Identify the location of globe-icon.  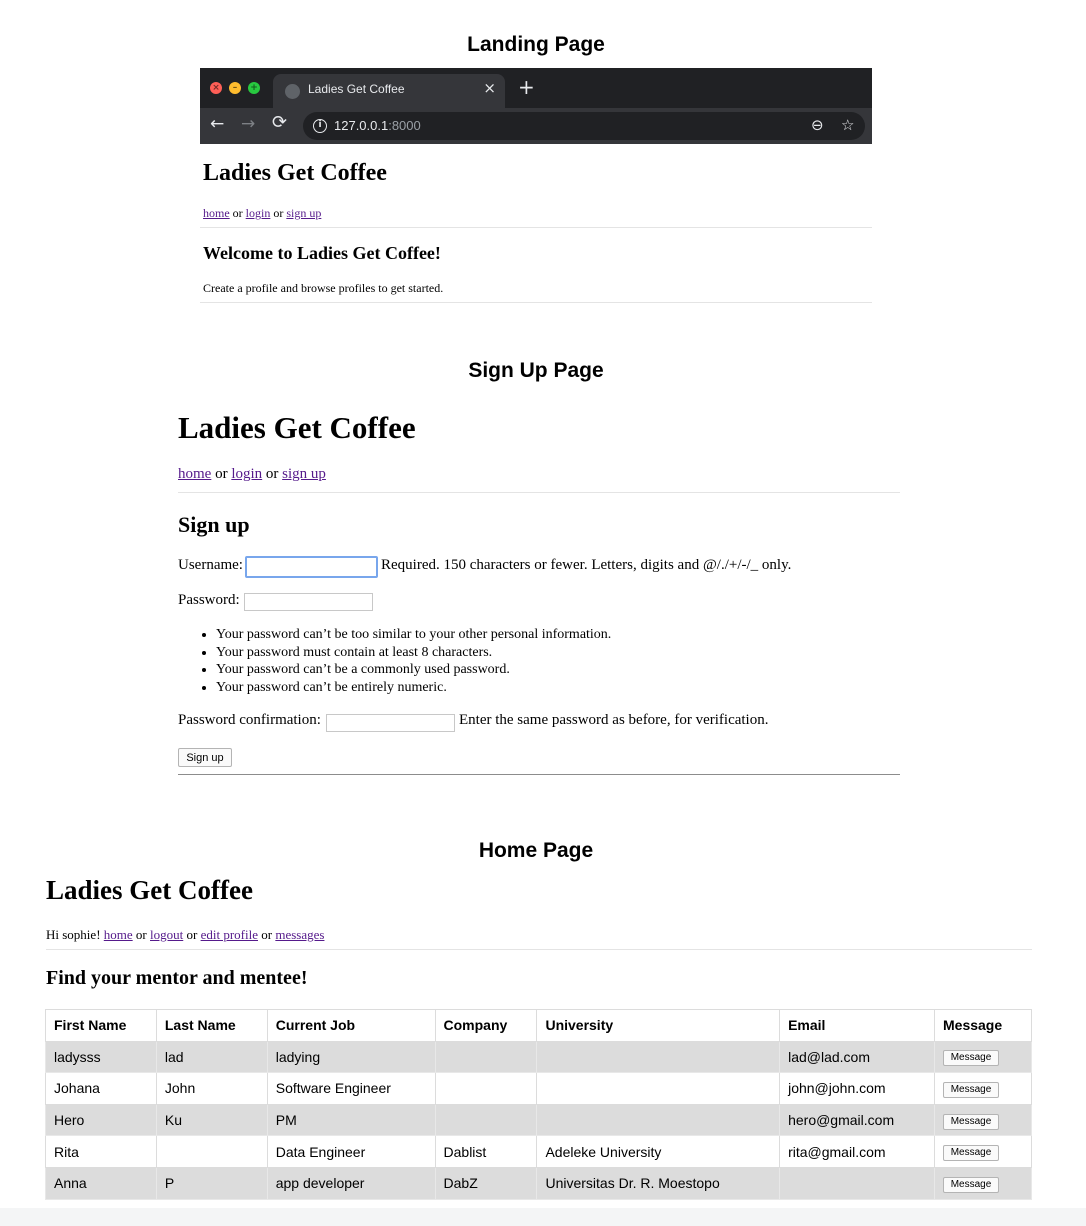
(292, 91).